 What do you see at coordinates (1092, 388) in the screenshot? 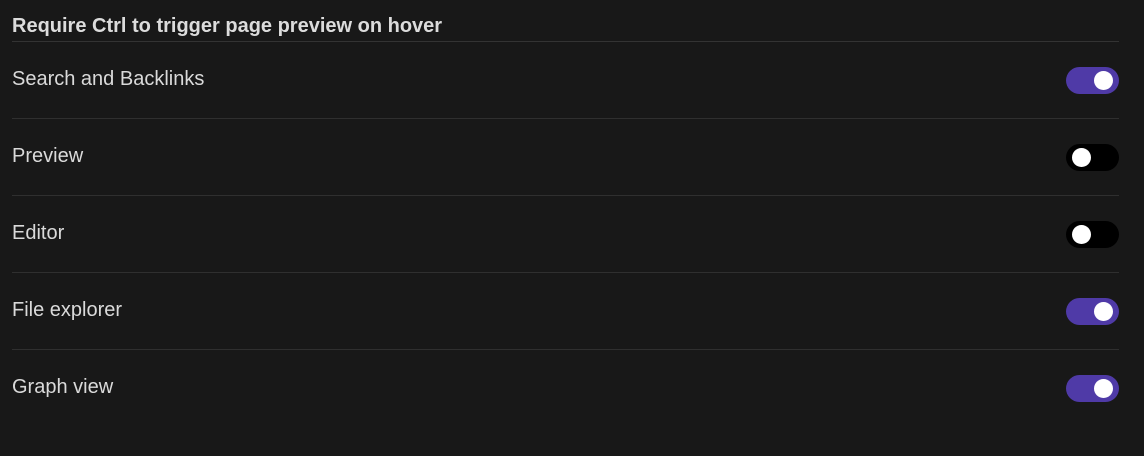
I see `graph-view-toggle` at bounding box center [1092, 388].